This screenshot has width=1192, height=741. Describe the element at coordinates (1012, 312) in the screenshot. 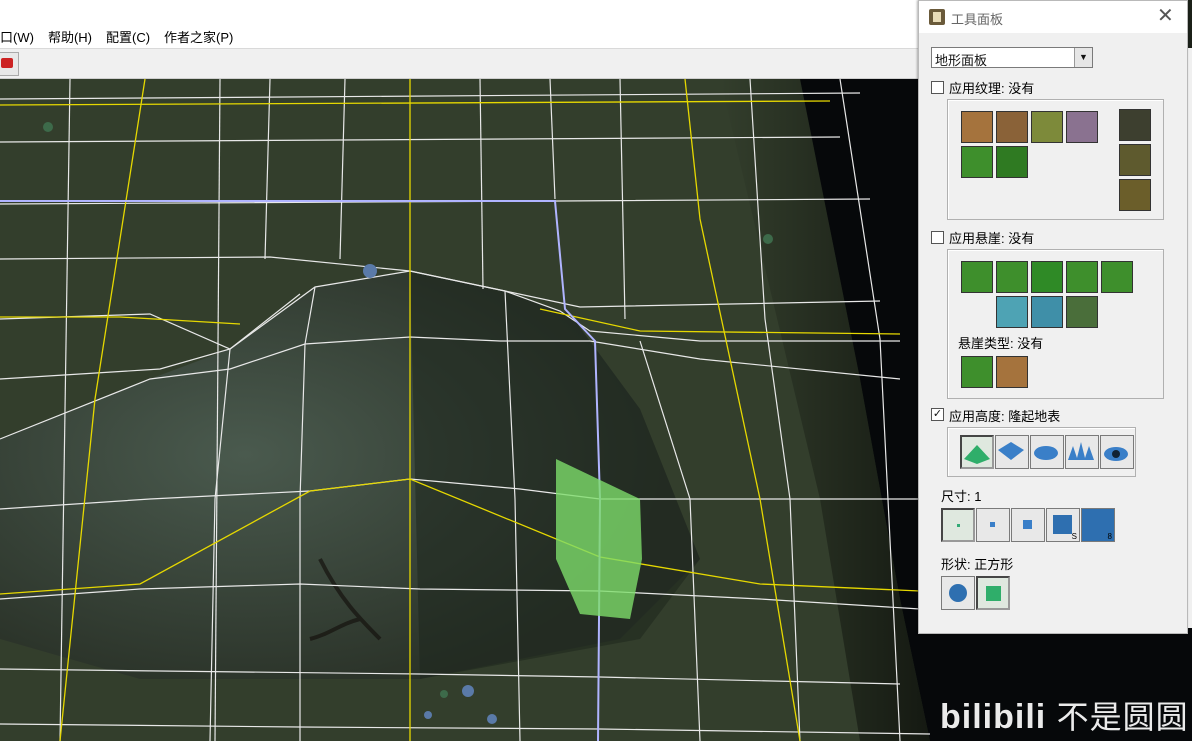

I see `cliff-shallow-water-button` at that location.